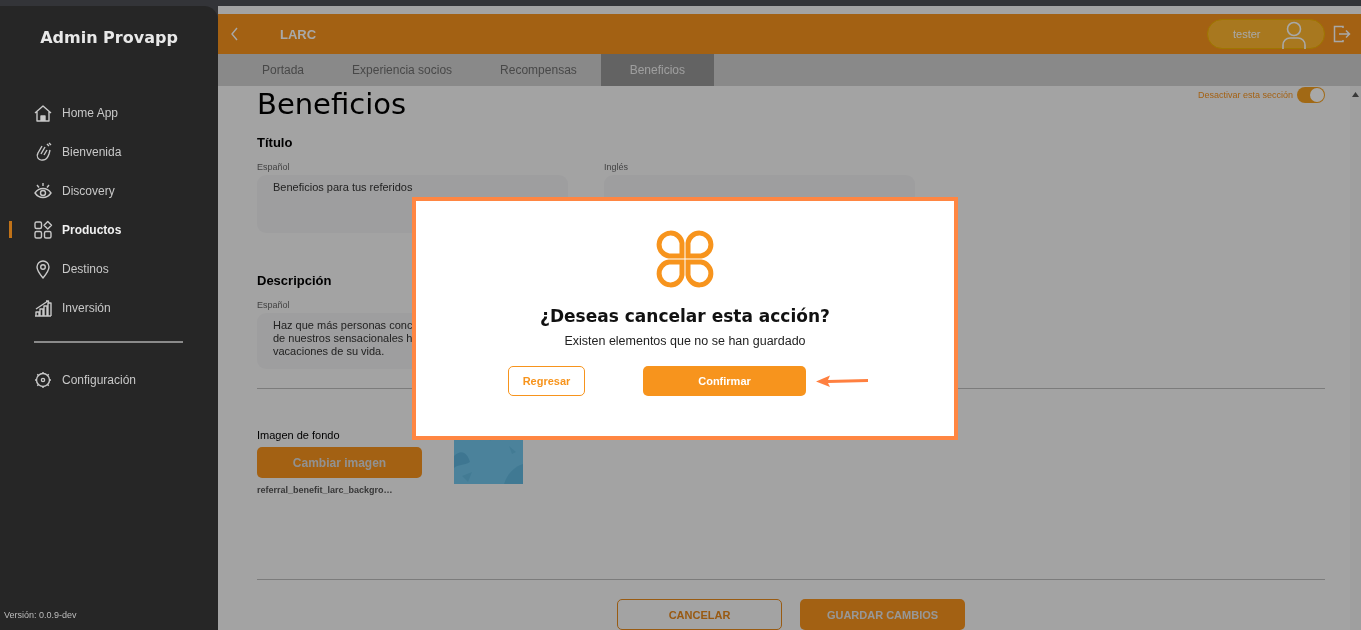 The image size is (1361, 630). Describe the element at coordinates (298, 34) in the screenshot. I see `header-title: LARC` at that location.